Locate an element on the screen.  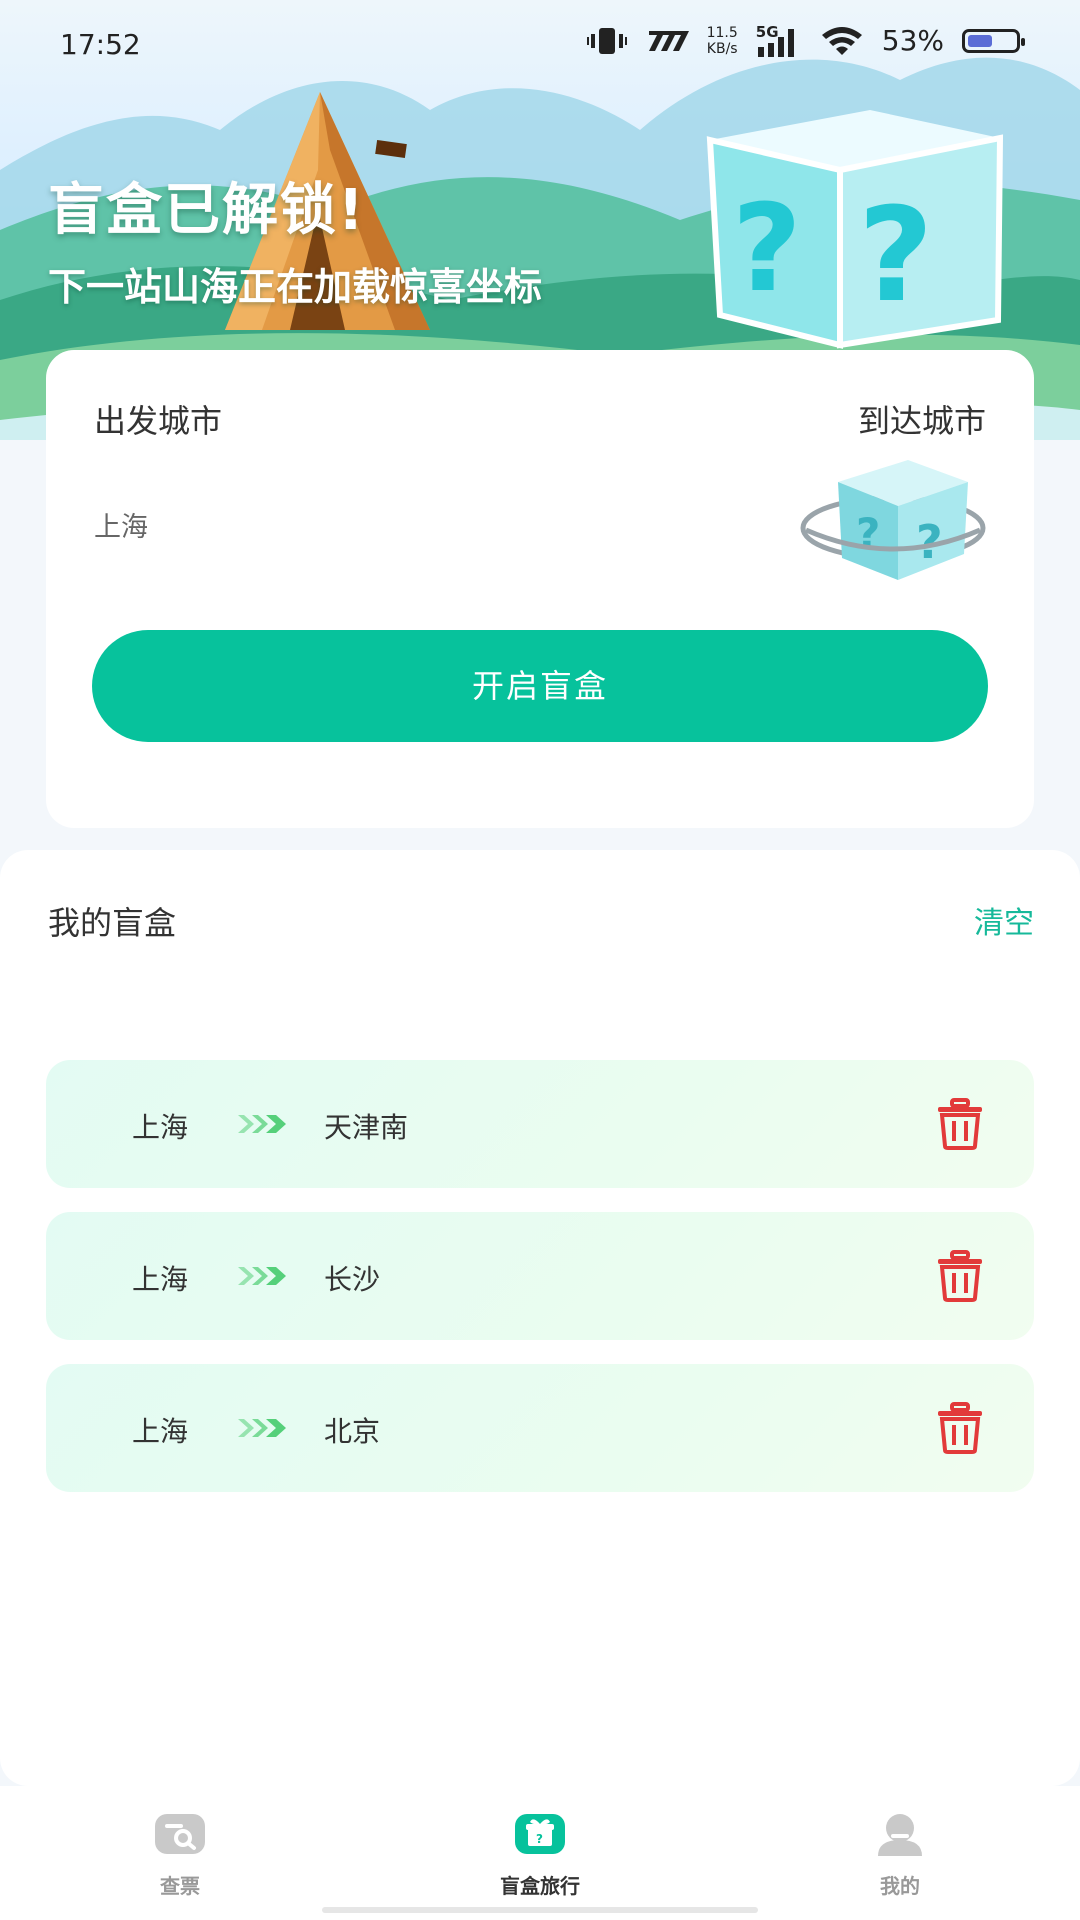
item-to-city: 天津南 is located at coordinates (366, 1127).